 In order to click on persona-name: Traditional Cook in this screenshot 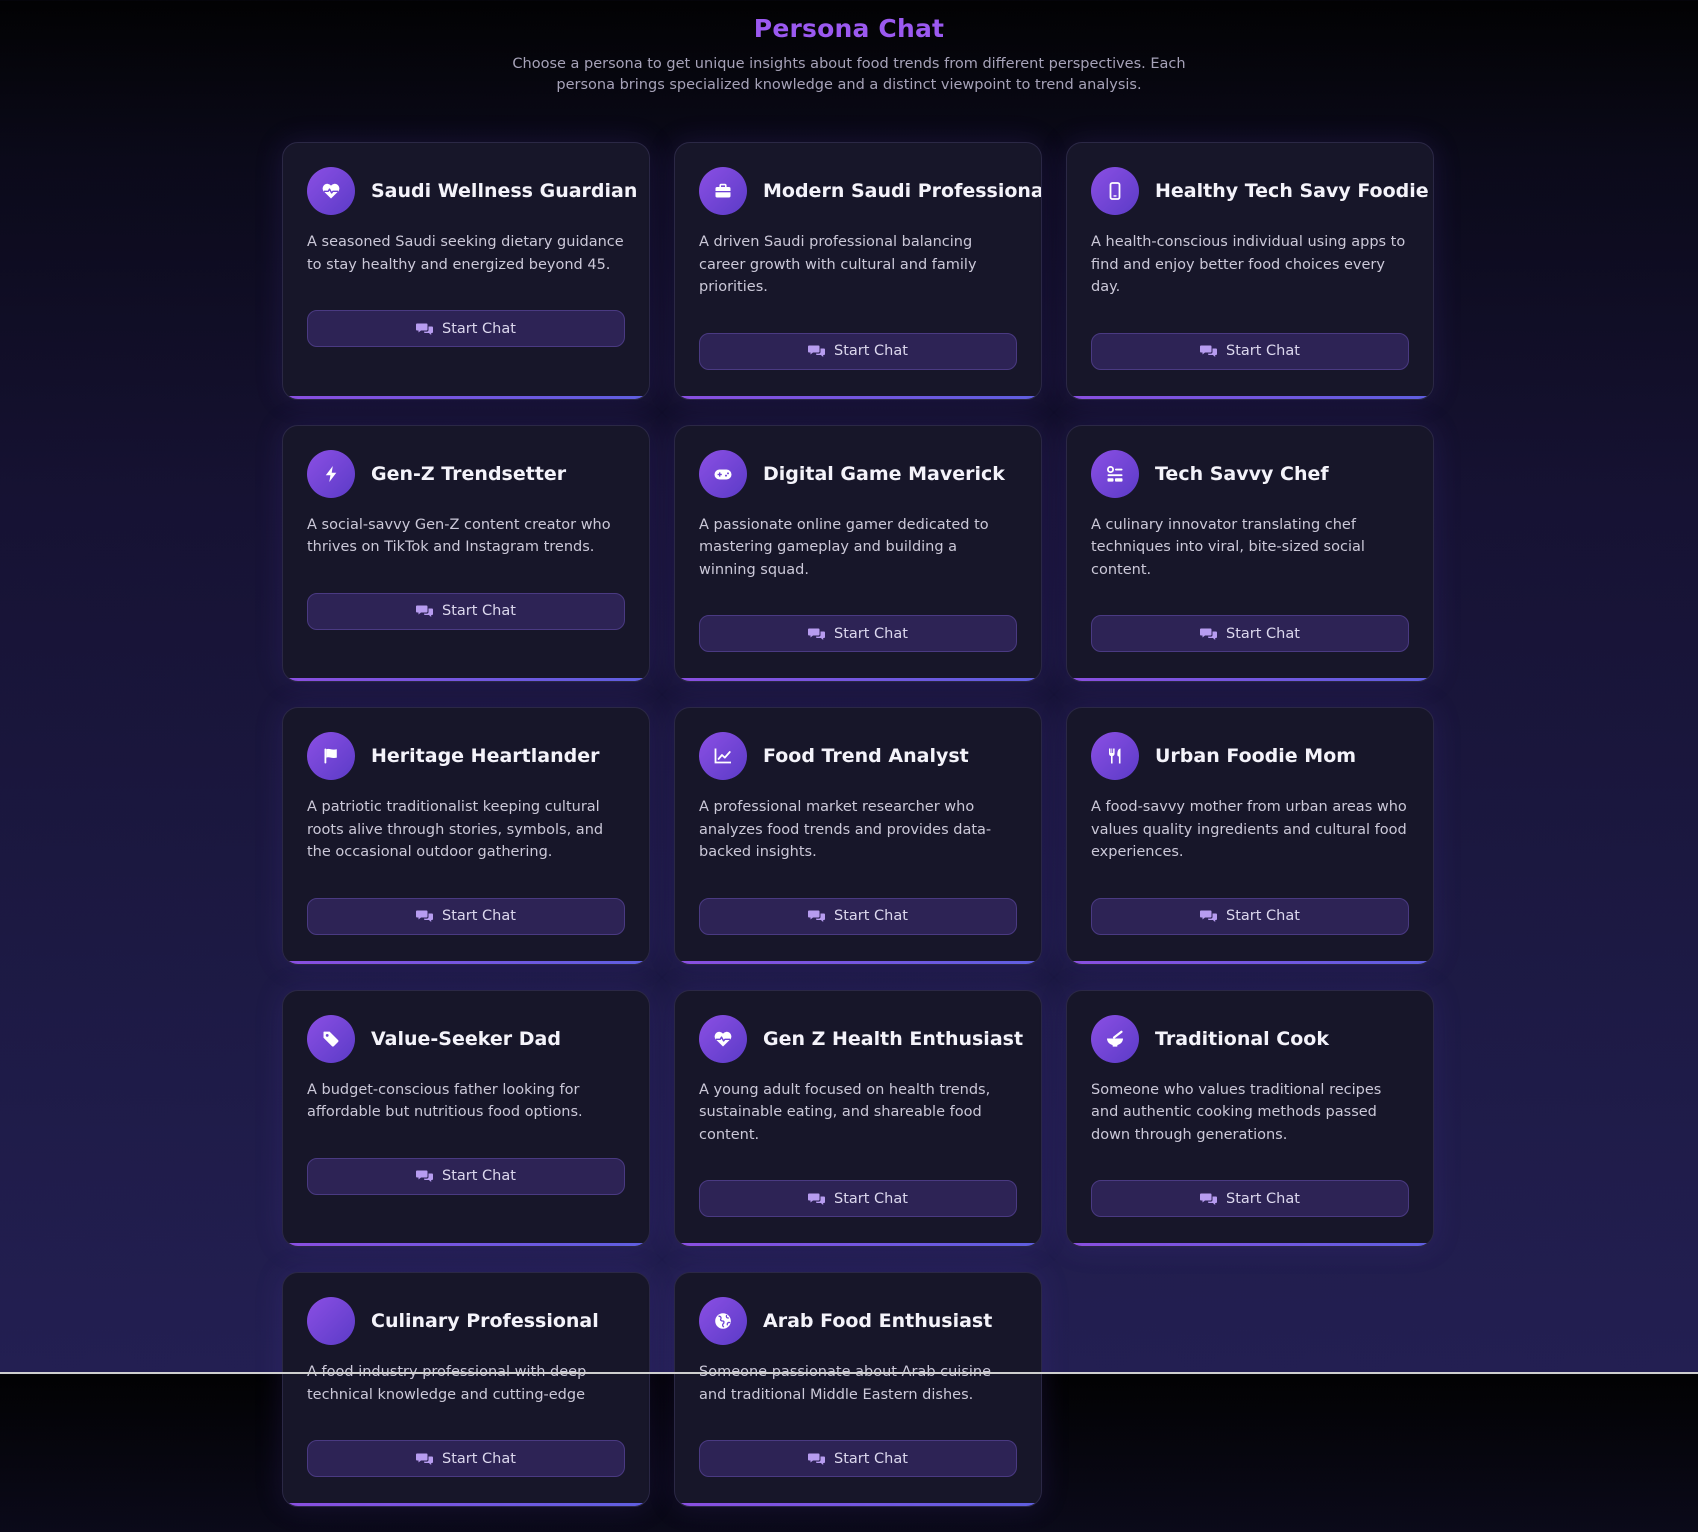, I will do `click(1242, 1038)`.